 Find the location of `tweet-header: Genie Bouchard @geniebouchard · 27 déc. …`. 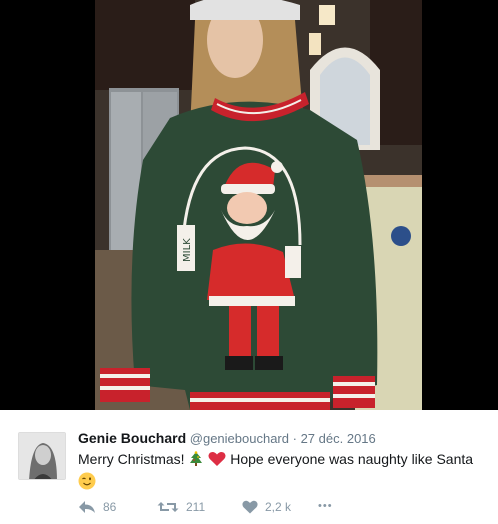

tweet-header: Genie Bouchard @geniebouchard · 27 déc. … is located at coordinates (227, 438).